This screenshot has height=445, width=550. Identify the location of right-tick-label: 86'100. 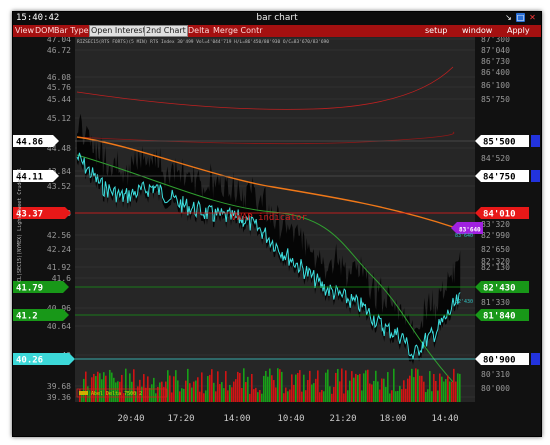
(495, 85).